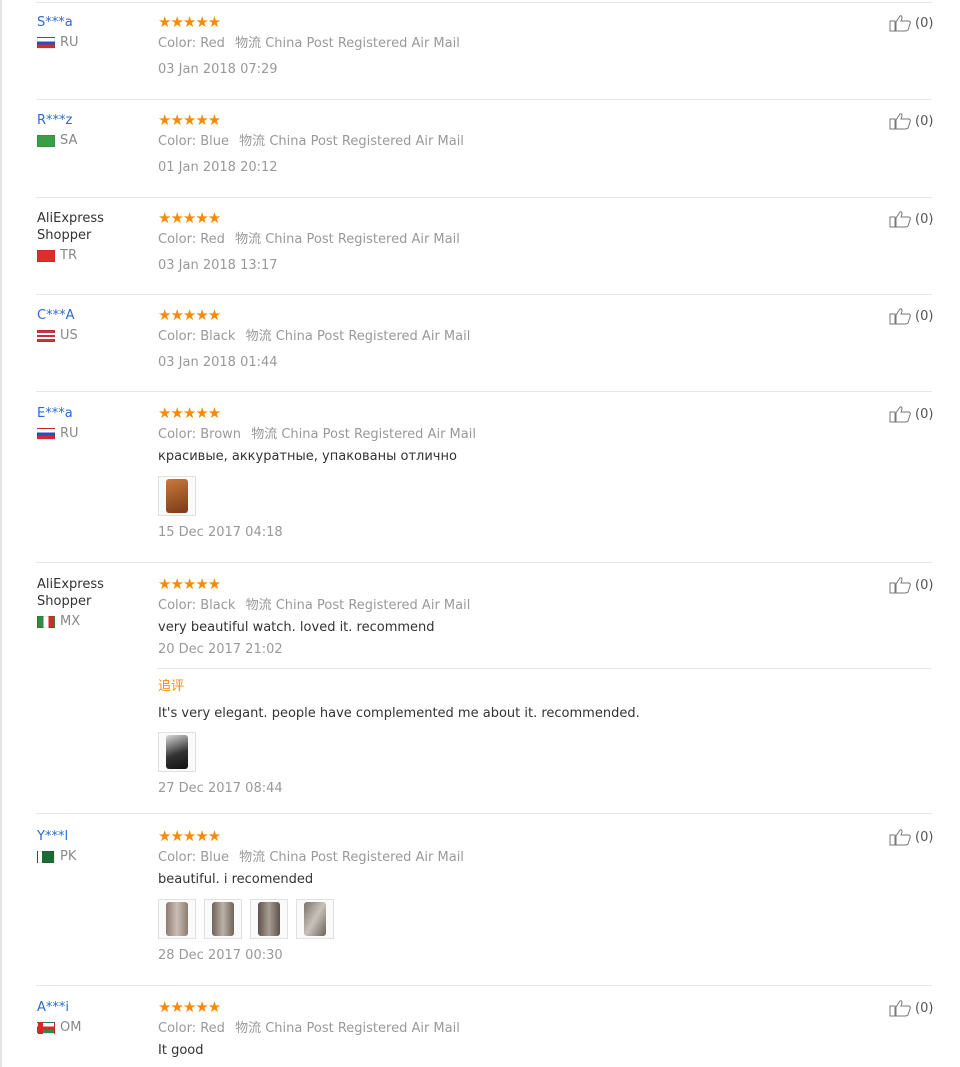  I want to click on reviewer-info: Y***l PK, so click(92, 846).